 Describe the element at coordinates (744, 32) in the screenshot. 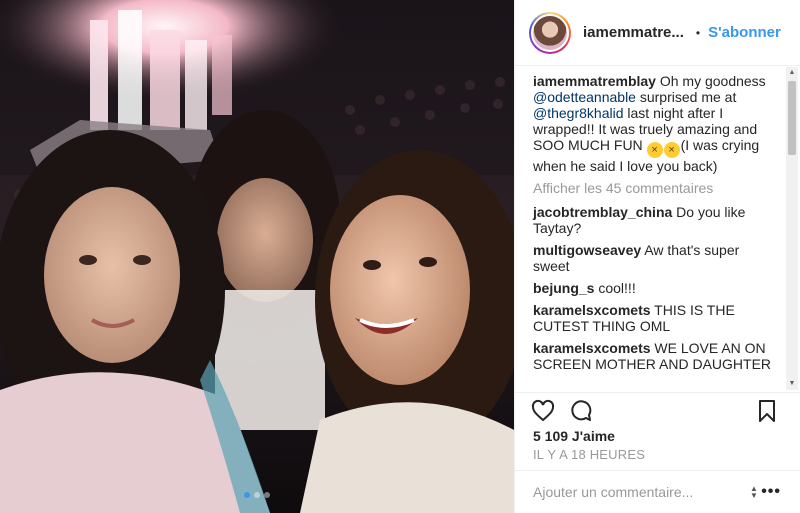

I see `follow-button: S'abonner` at that location.